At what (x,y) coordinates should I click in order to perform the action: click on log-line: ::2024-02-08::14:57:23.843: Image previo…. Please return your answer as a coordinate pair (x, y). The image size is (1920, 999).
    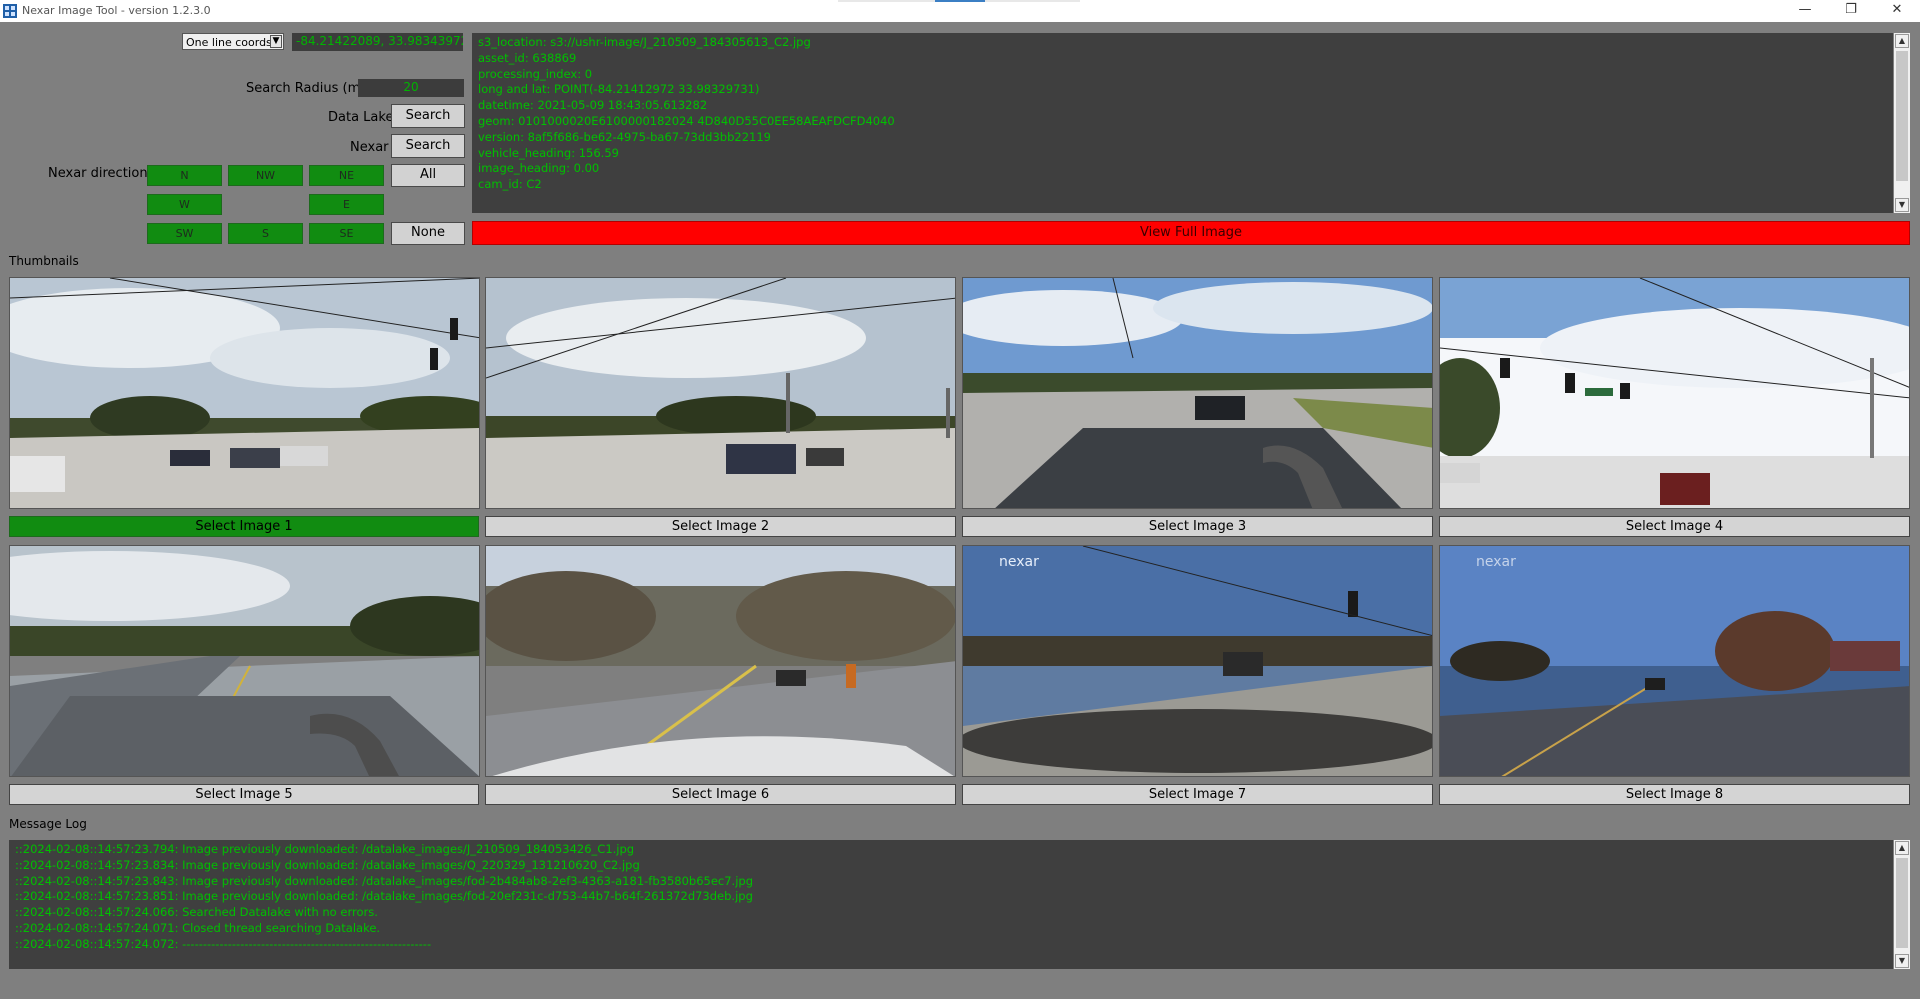
    Looking at the image, I should click on (384, 880).